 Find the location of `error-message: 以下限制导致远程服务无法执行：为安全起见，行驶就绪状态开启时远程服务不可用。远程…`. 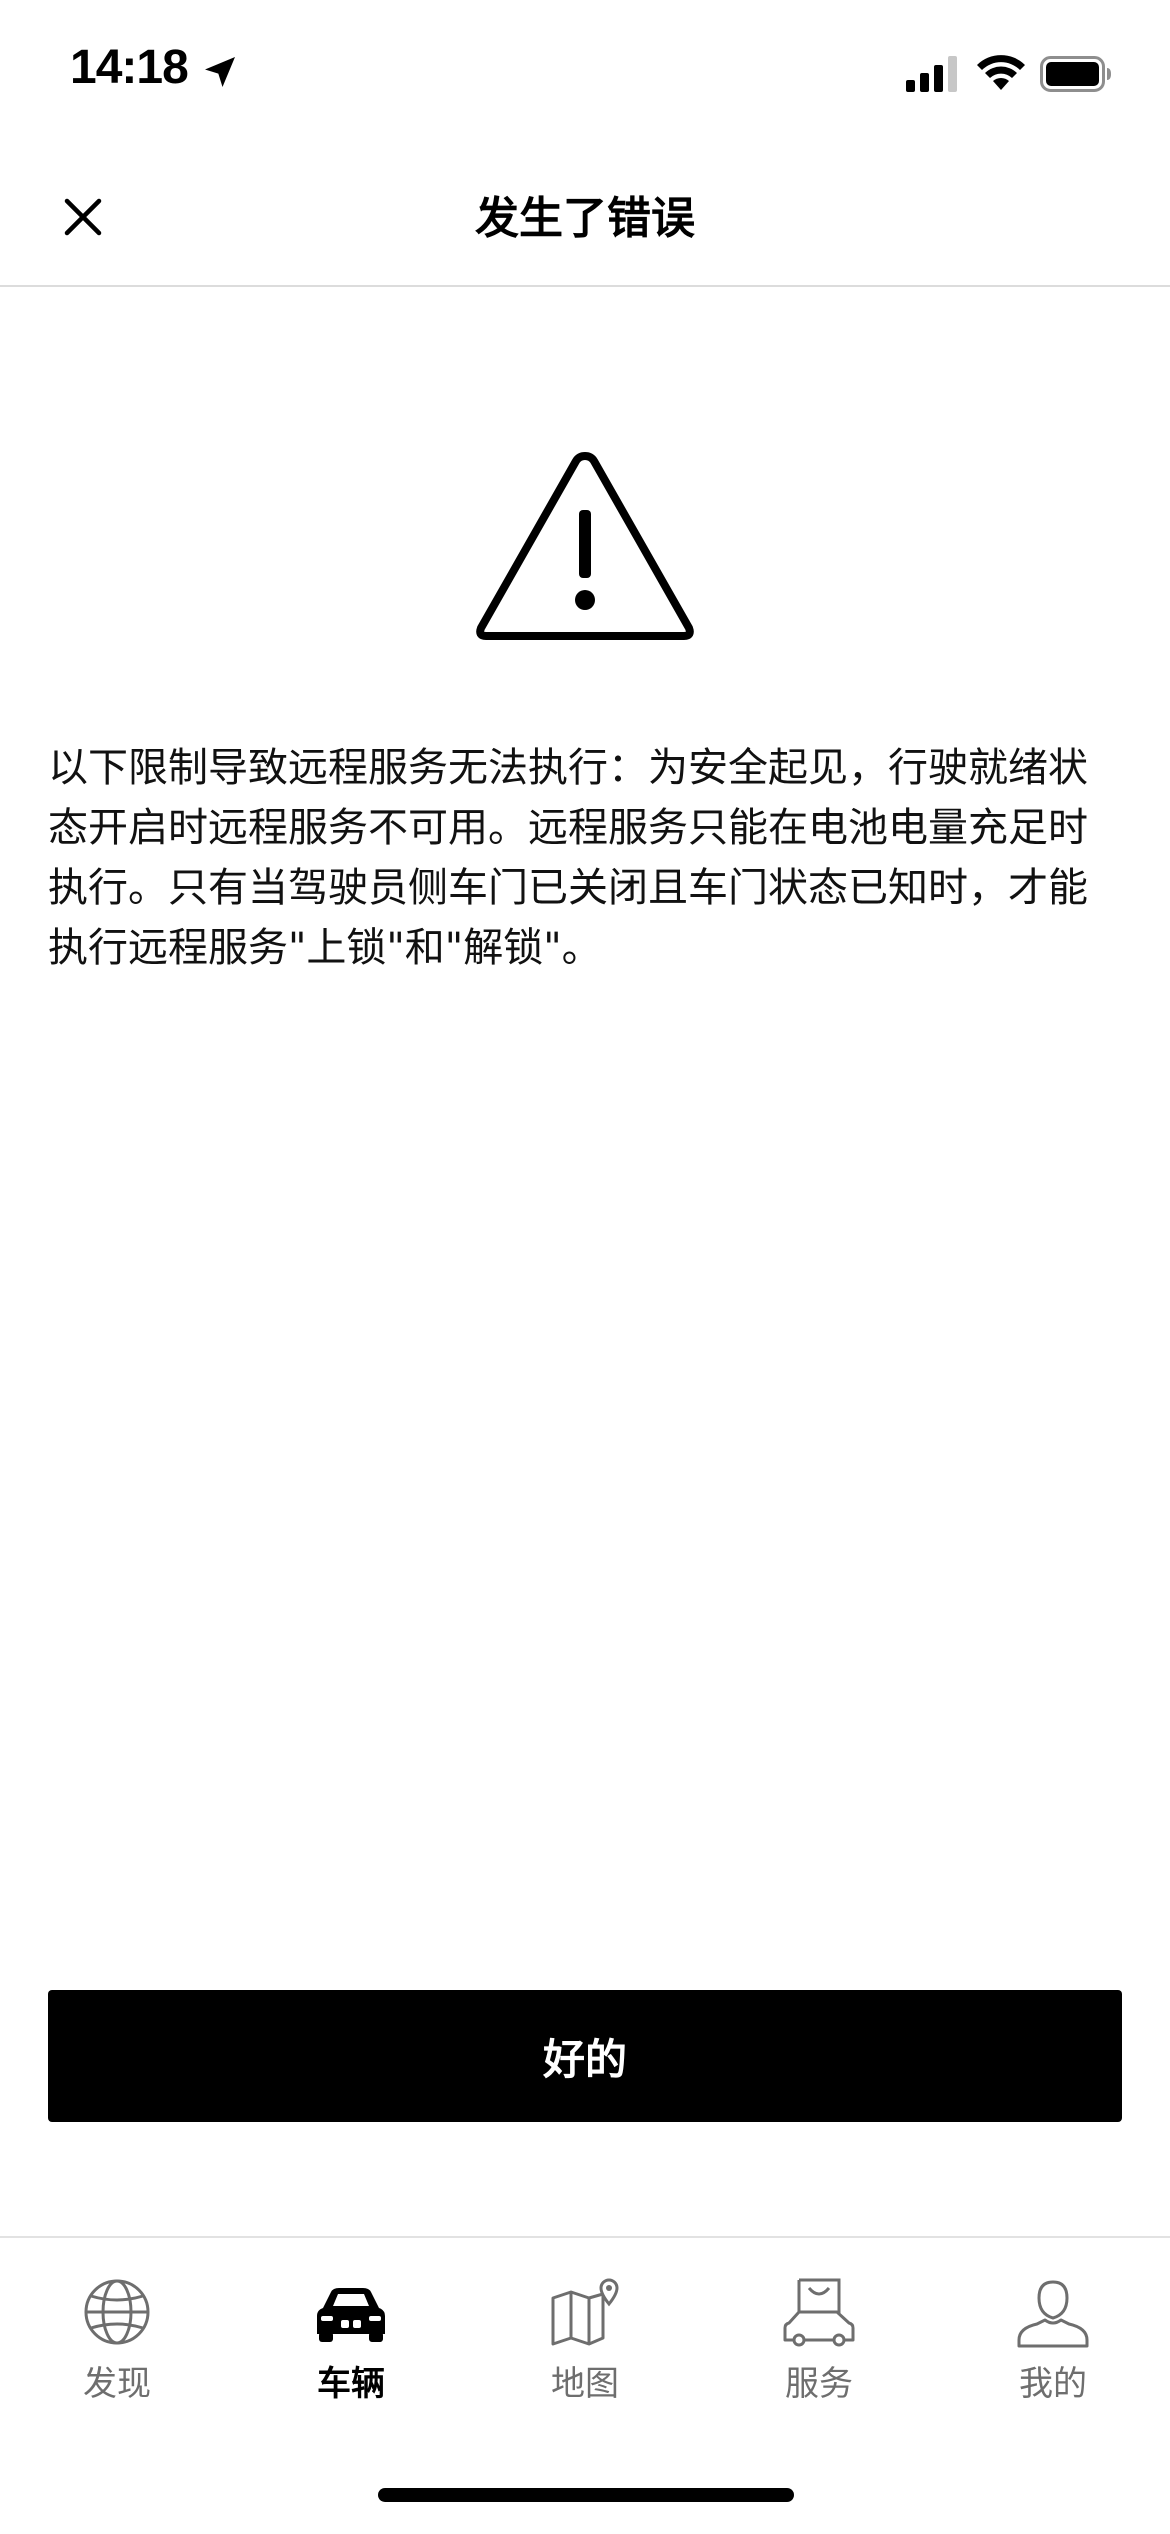

error-message: 以下限制导致远程服务无法执行：为安全起见，行驶就绪状态开启时远程服务不可用。远程… is located at coordinates (568, 858).